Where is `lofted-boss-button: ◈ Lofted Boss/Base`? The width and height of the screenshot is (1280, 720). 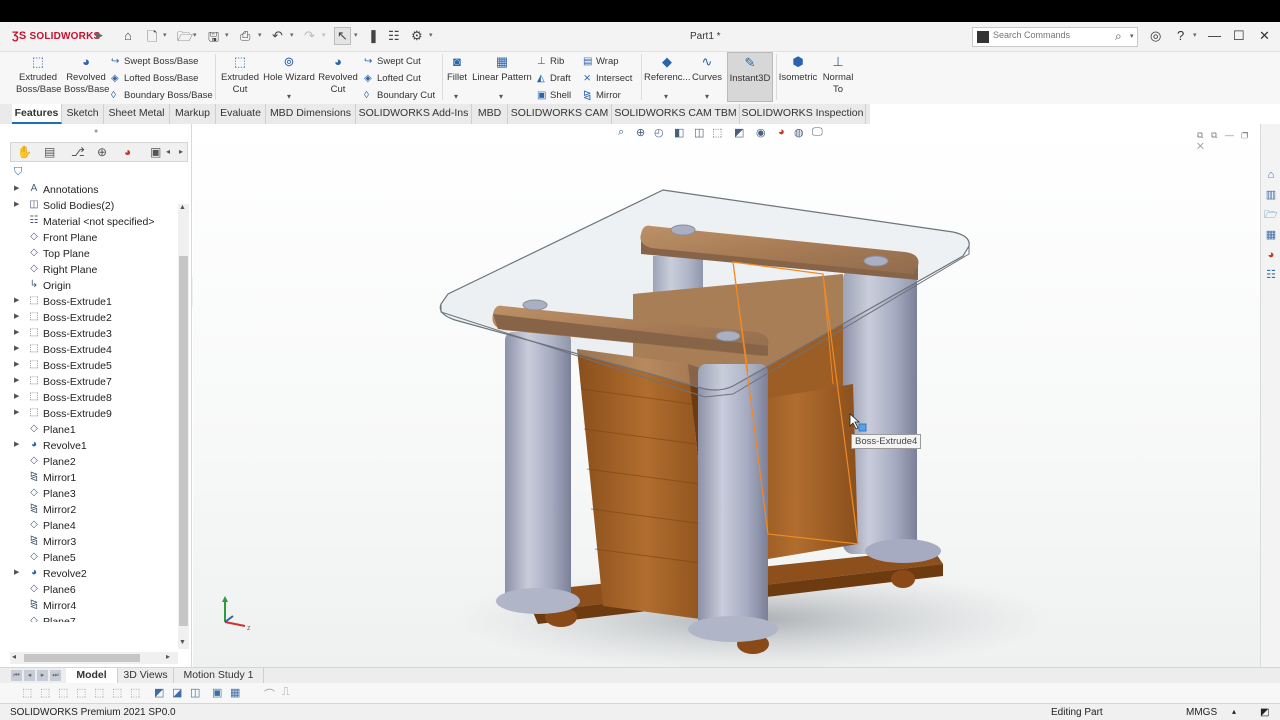 lofted-boss-button: ◈ Lofted Boss/Base is located at coordinates (154, 78).